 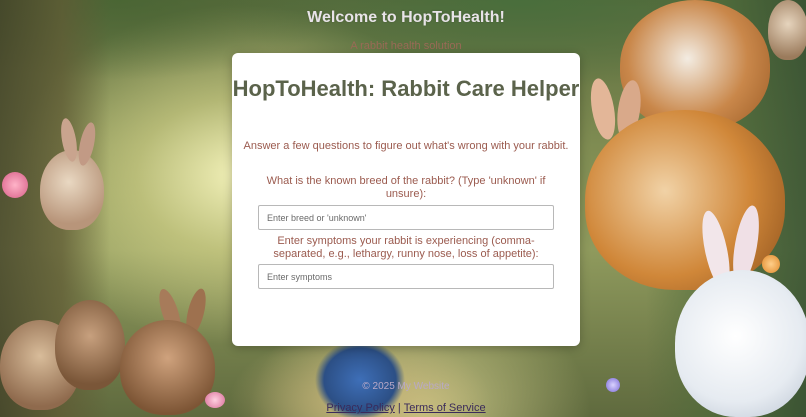 I want to click on terms-of-service-link: Terms of Service, so click(x=445, y=408).